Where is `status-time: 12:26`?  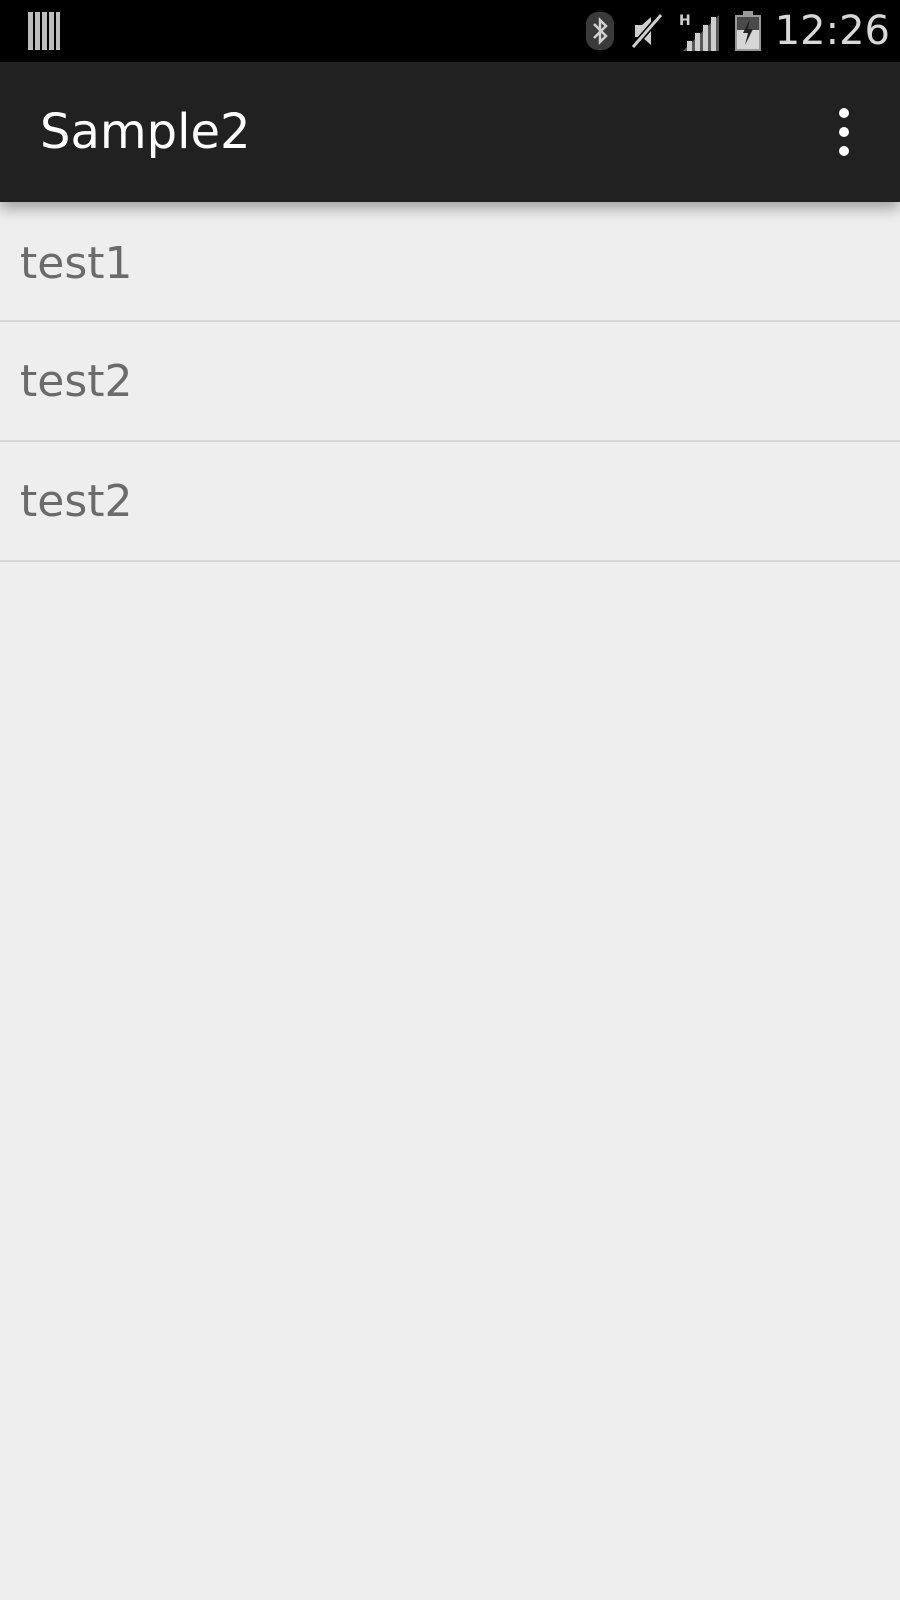
status-time: 12:26 is located at coordinates (832, 31).